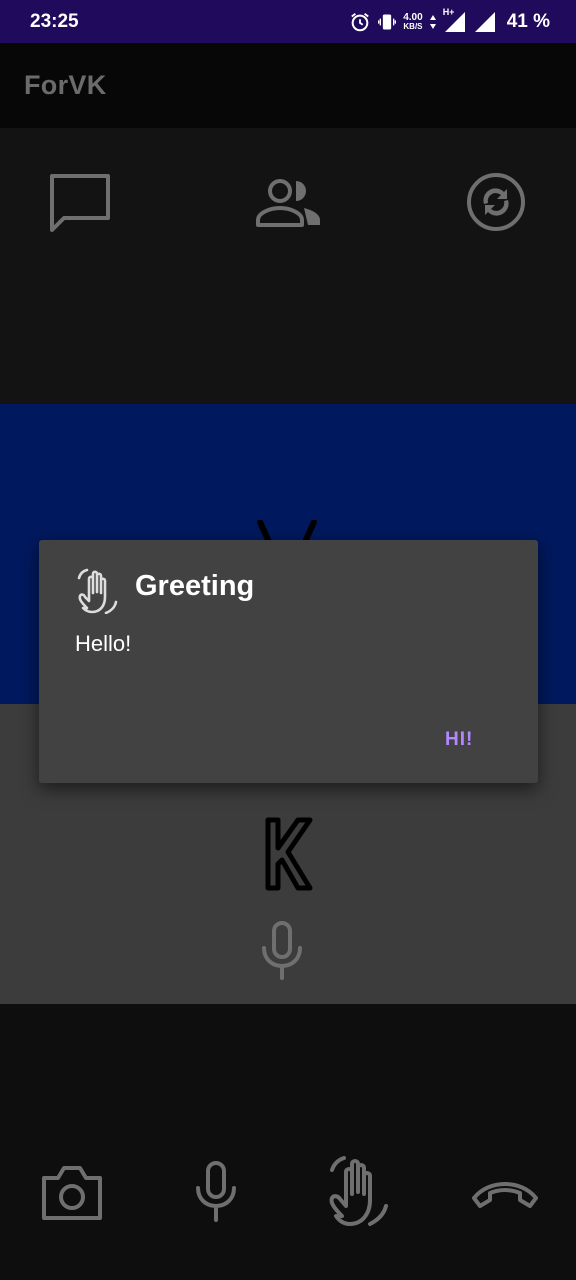  Describe the element at coordinates (72, 1193) in the screenshot. I see `camera-icon` at that location.